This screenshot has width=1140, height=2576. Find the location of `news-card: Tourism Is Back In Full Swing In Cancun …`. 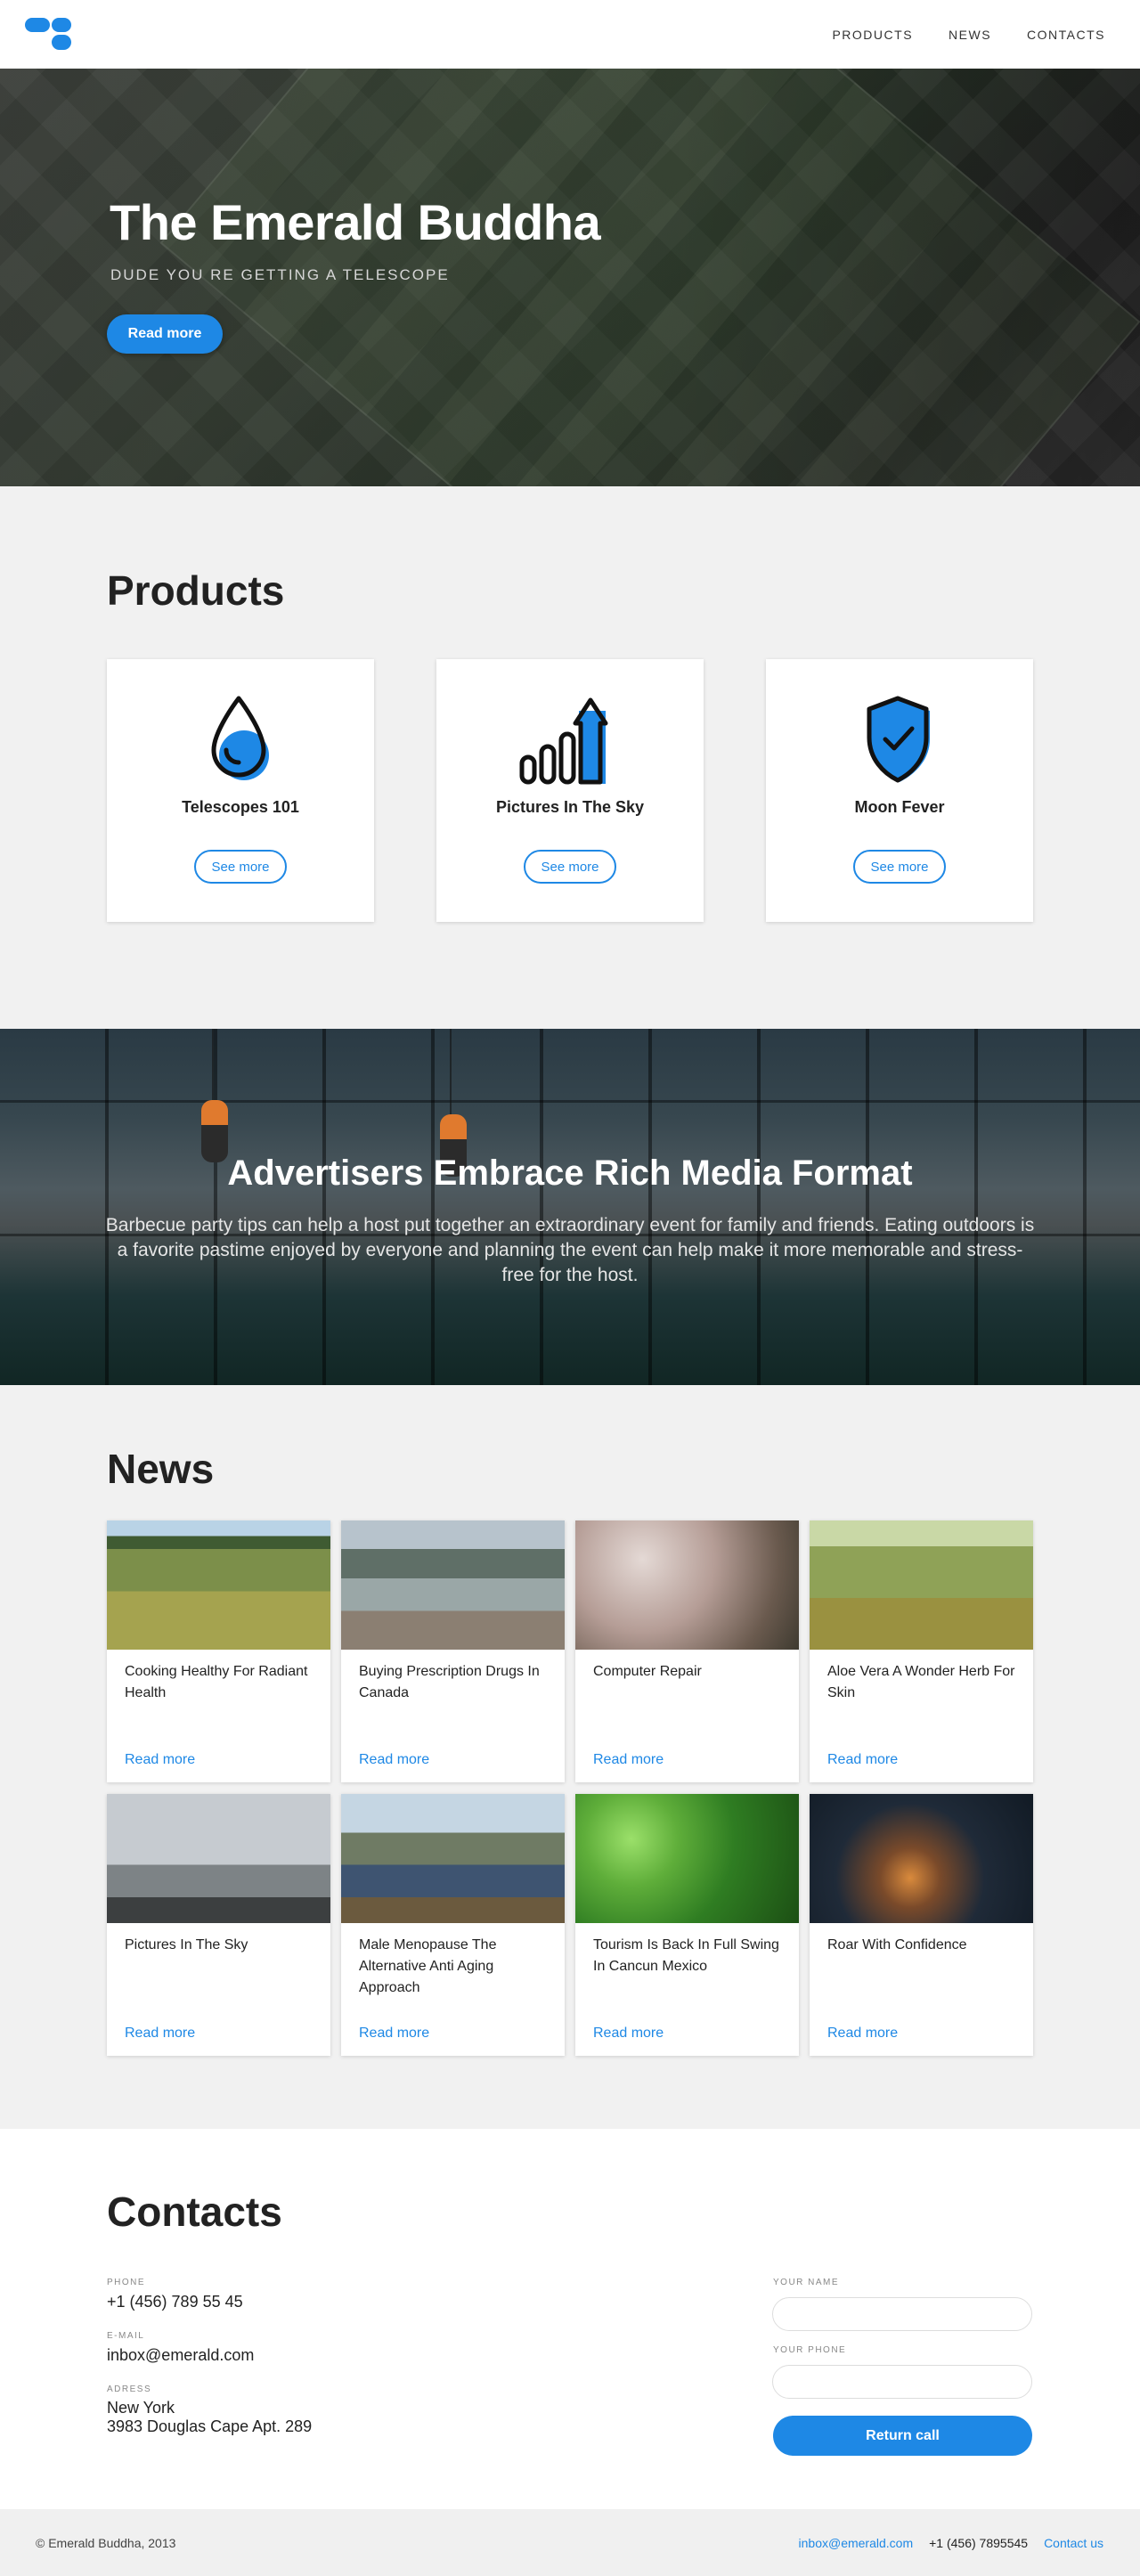

news-card: Tourism Is Back In Full Swing In Cancun … is located at coordinates (687, 1925).